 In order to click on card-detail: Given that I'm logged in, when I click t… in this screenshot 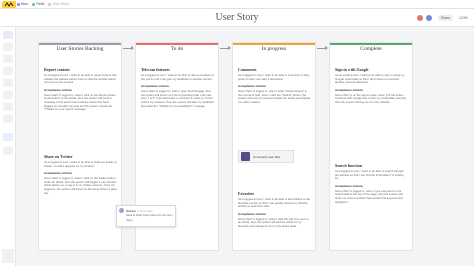, I will do `click(273, 222)`.